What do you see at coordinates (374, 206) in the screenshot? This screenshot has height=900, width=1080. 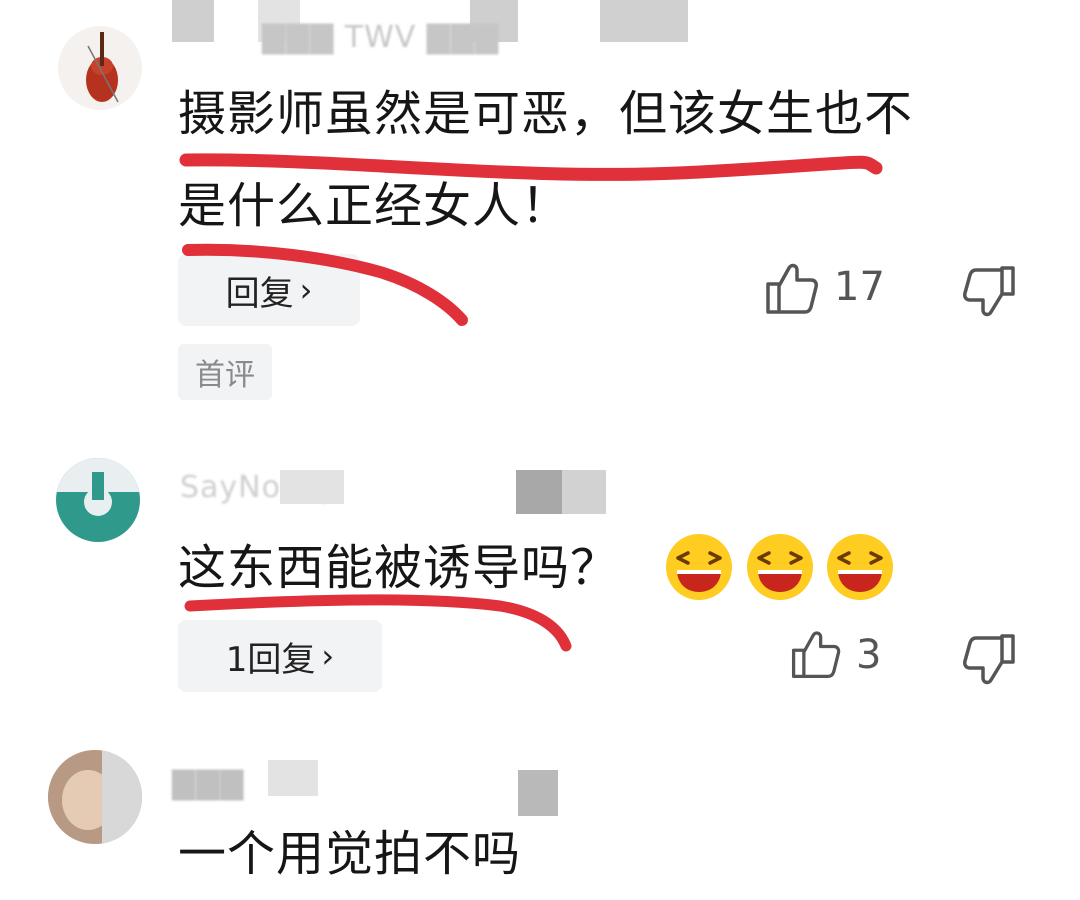 I see `comment-text: 是什么正经女人！` at bounding box center [374, 206].